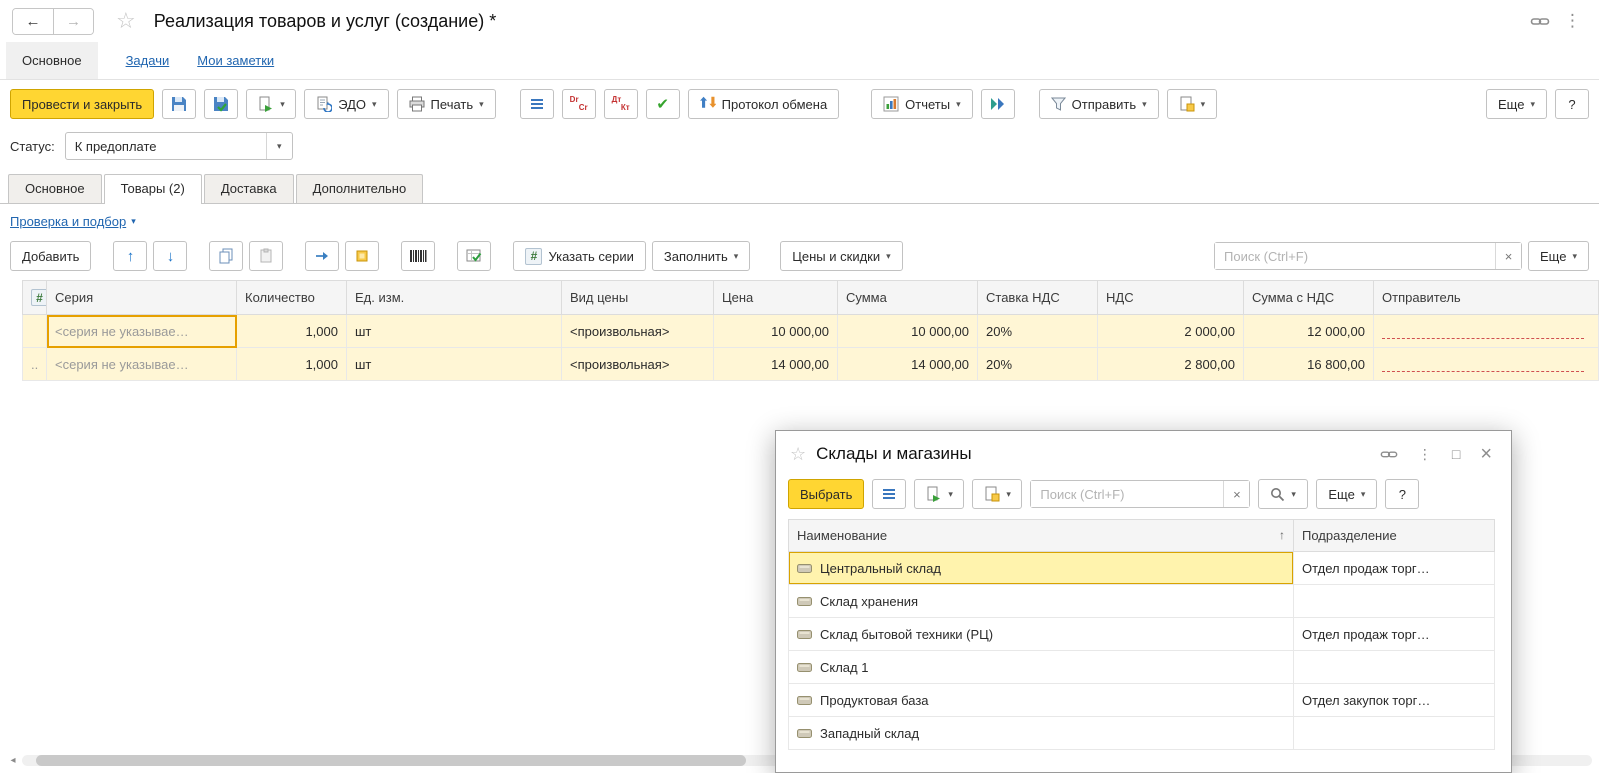  What do you see at coordinates (474, 256) in the screenshot?
I see `fill-table-button` at bounding box center [474, 256].